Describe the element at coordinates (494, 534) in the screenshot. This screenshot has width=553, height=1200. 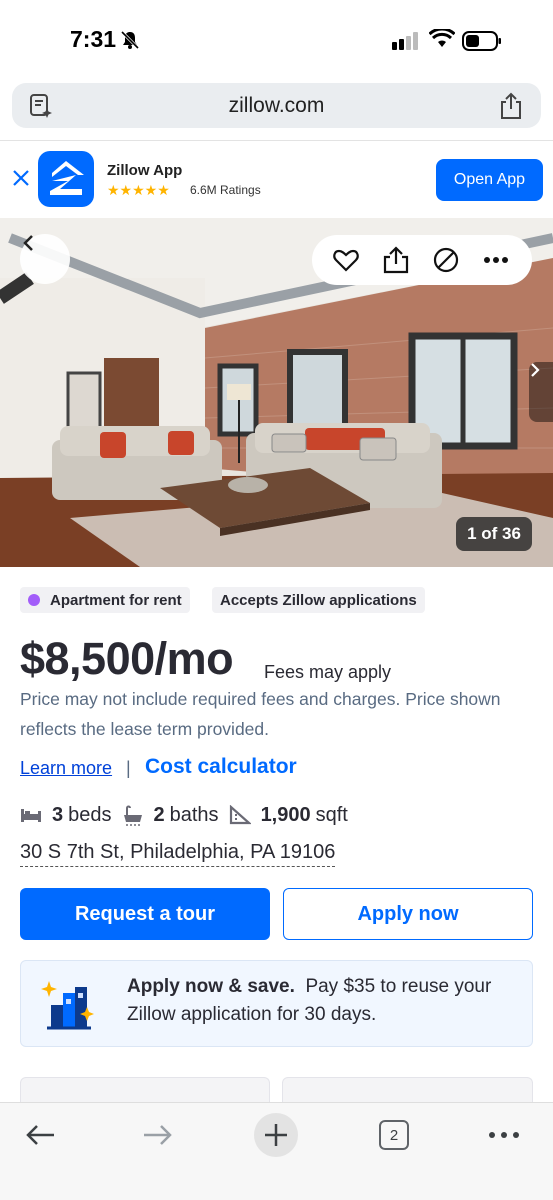
I see `photo-counter: 1 of 36` at that location.